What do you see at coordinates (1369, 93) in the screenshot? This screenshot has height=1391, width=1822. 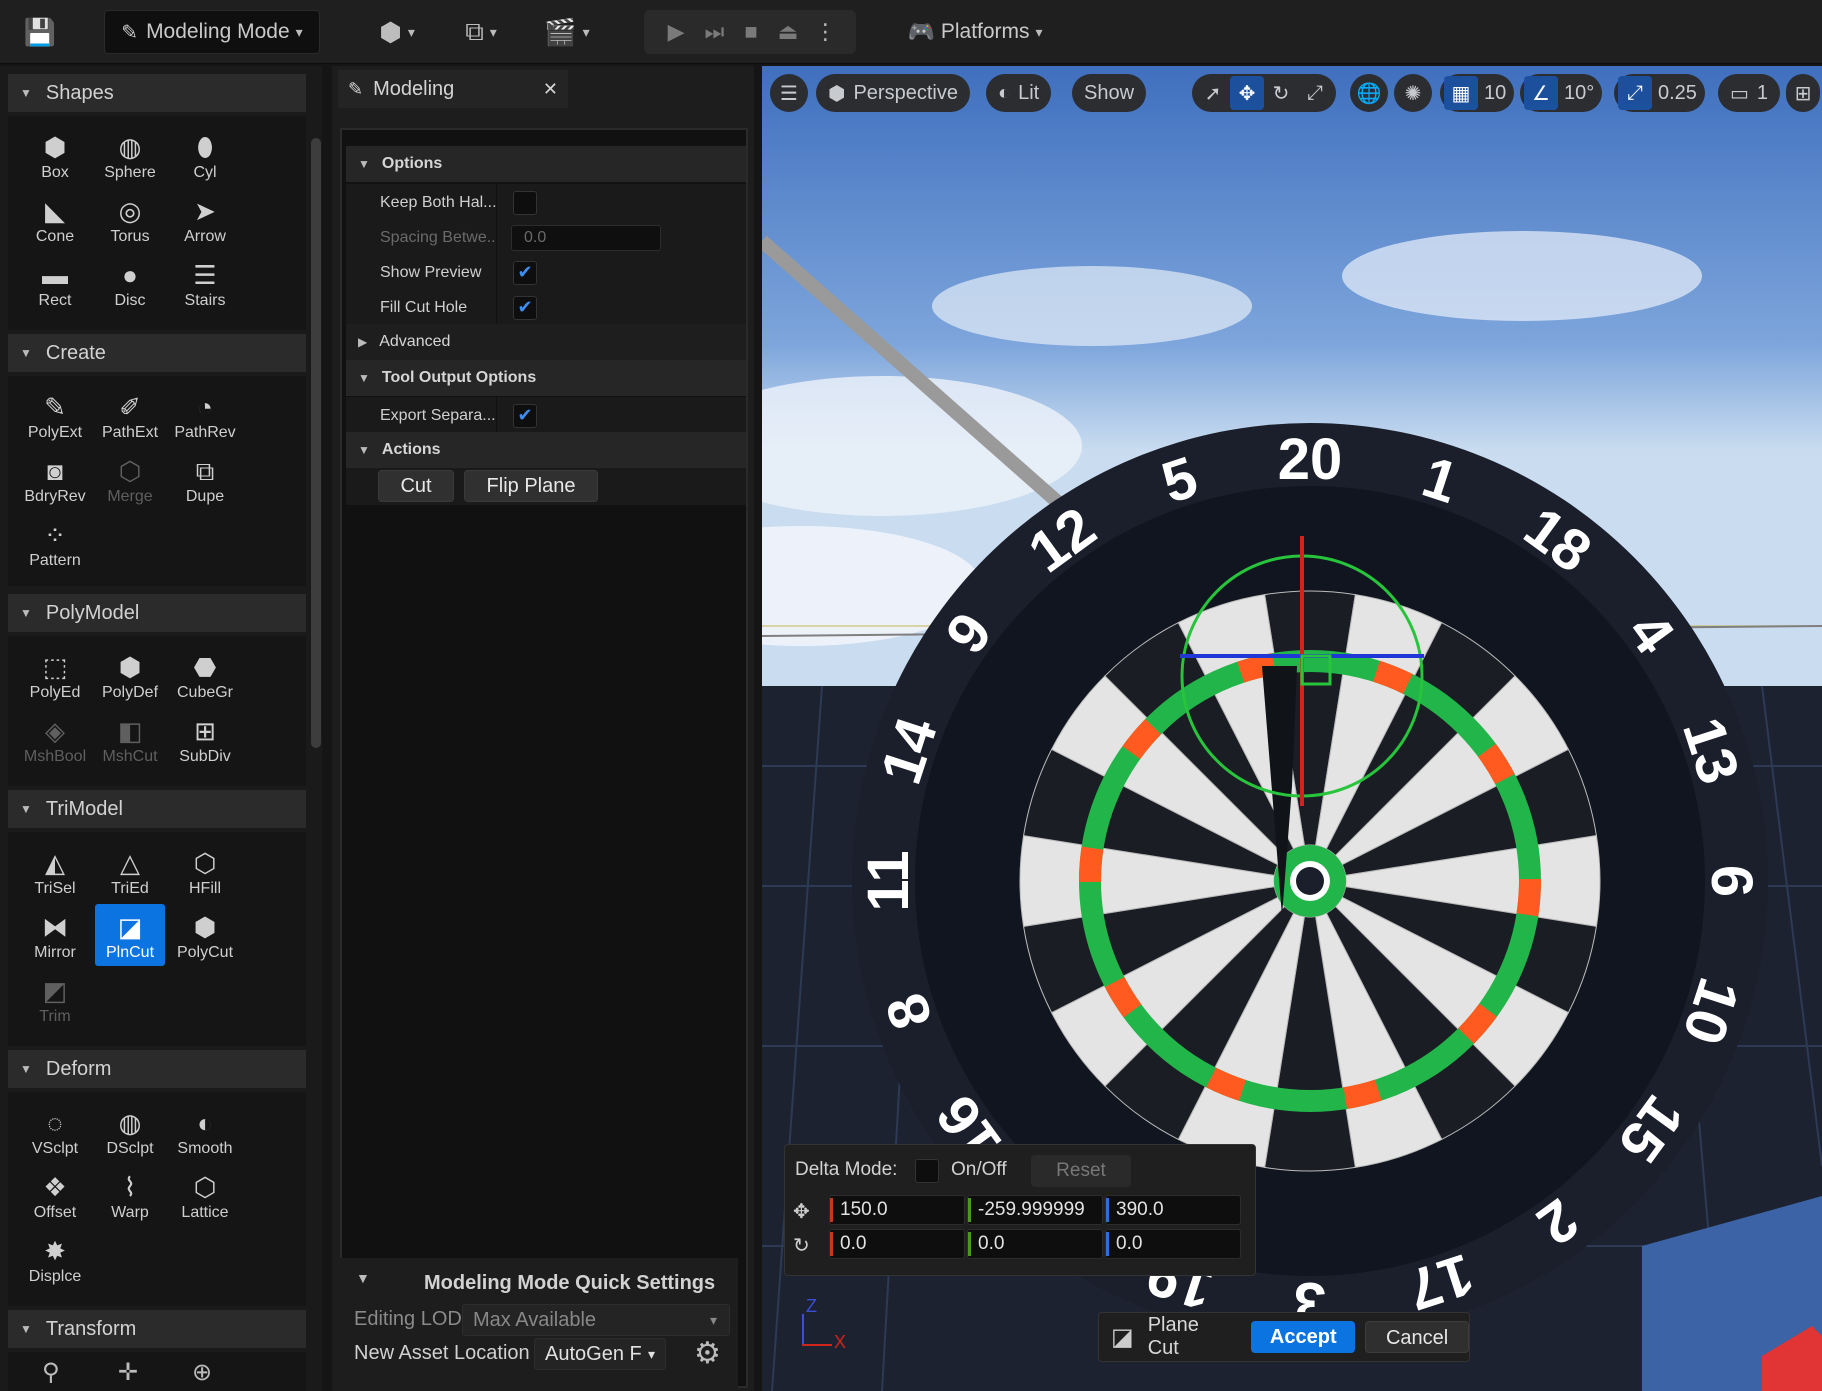 I see `world-local-toggle: 🌐` at bounding box center [1369, 93].